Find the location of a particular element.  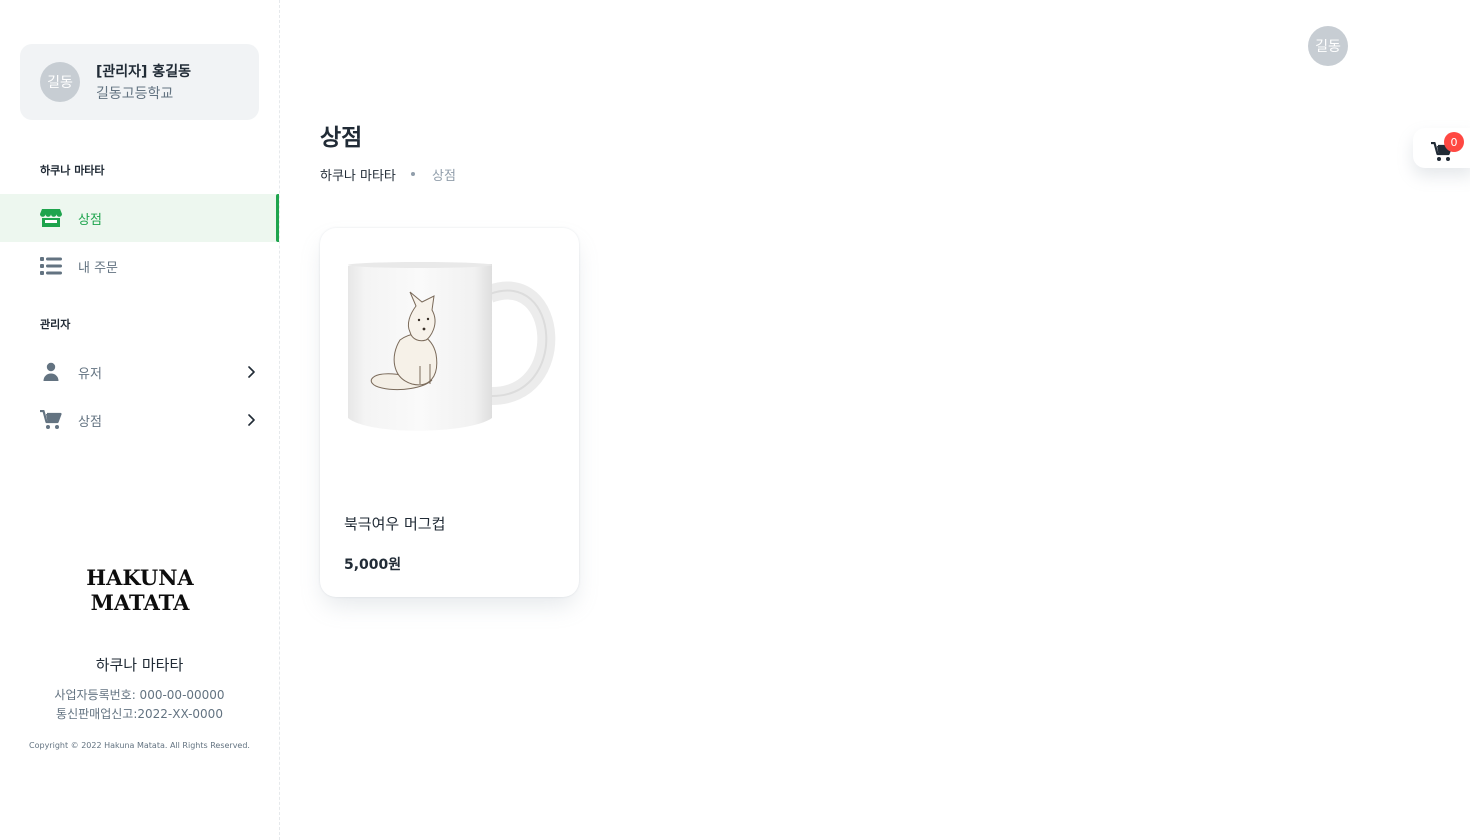

logo-line-2: MATATA is located at coordinates (140, 602).